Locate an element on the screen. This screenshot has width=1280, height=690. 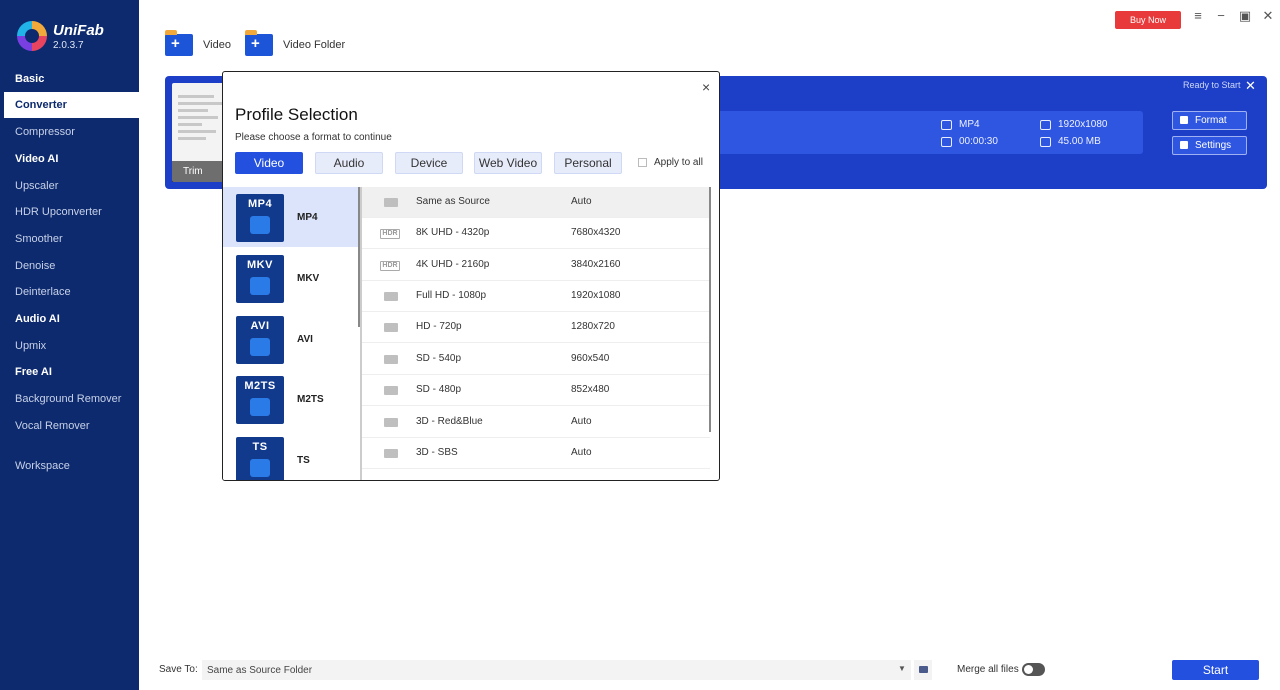
sidebar-item-upscaler: Upscaler is located at coordinates (36, 186).